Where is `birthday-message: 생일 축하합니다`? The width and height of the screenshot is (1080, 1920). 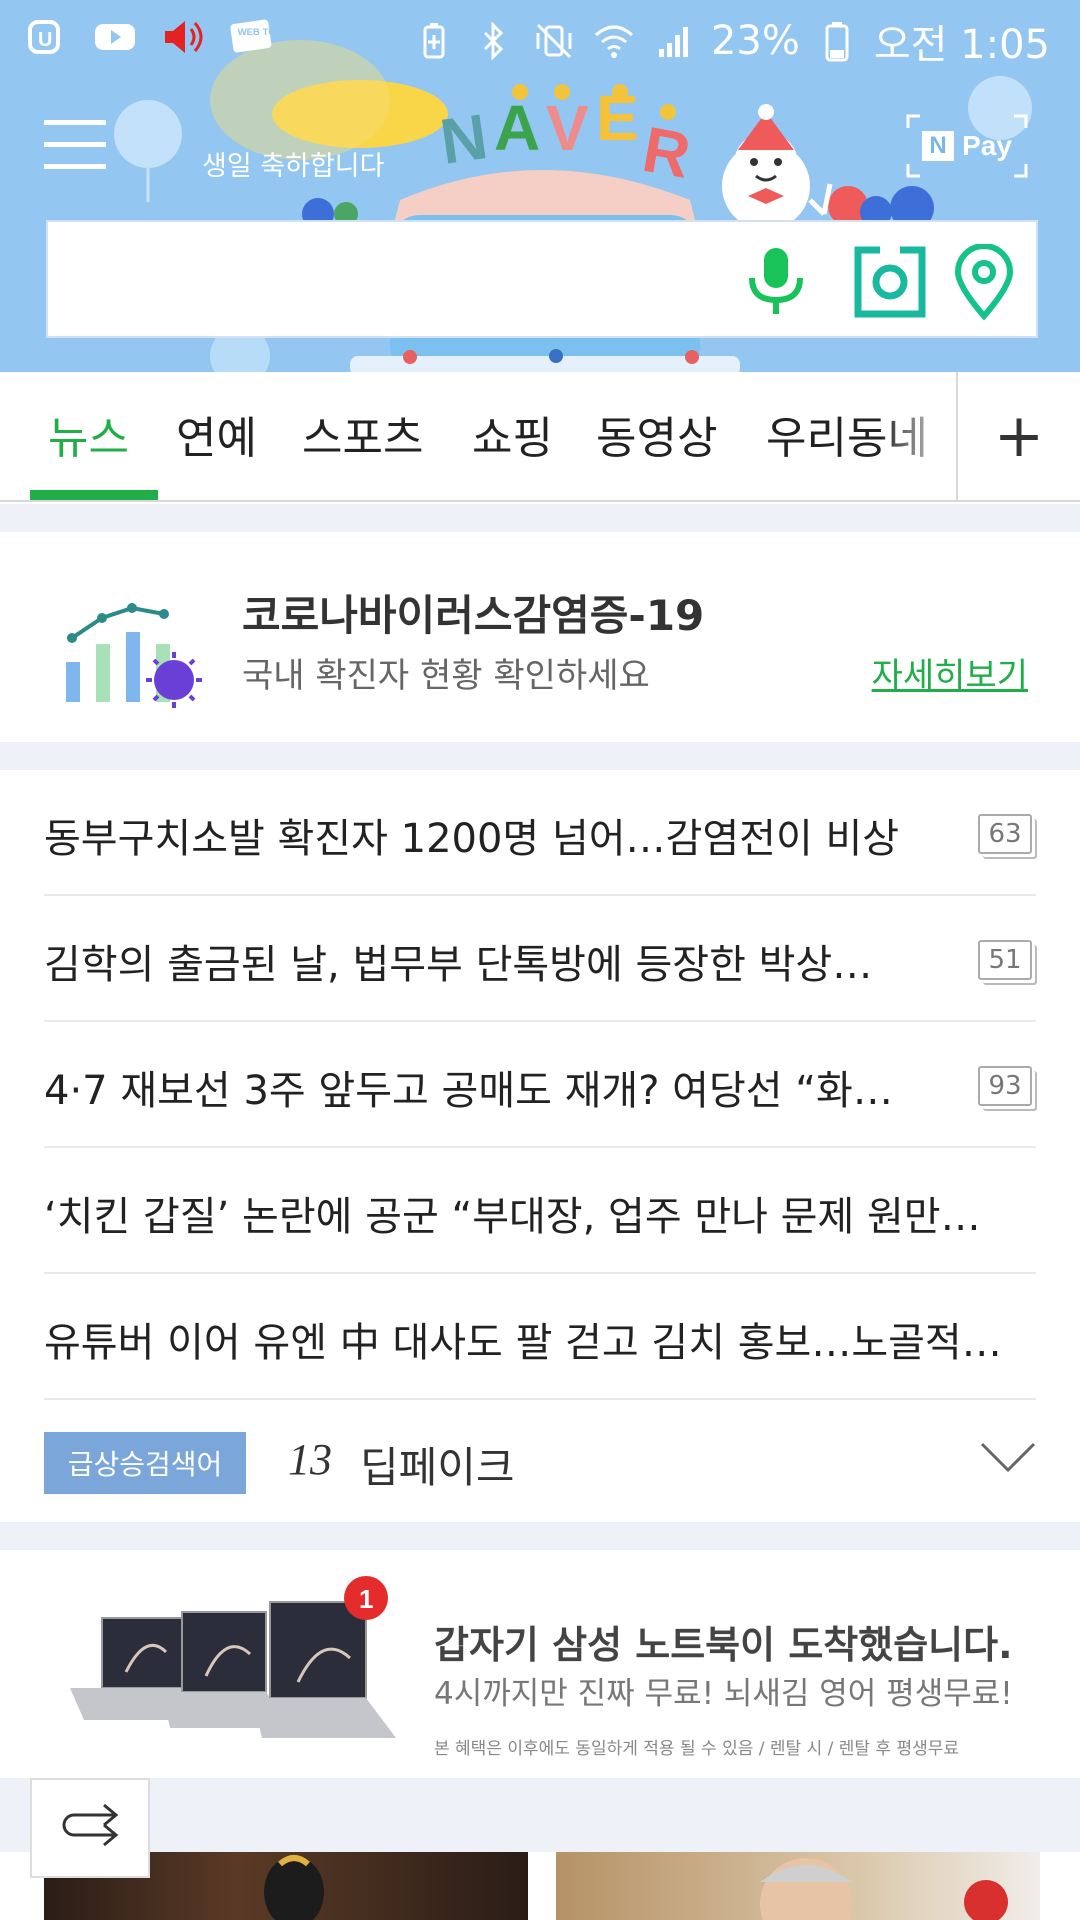 birthday-message: 생일 축하합니다 is located at coordinates (293, 166).